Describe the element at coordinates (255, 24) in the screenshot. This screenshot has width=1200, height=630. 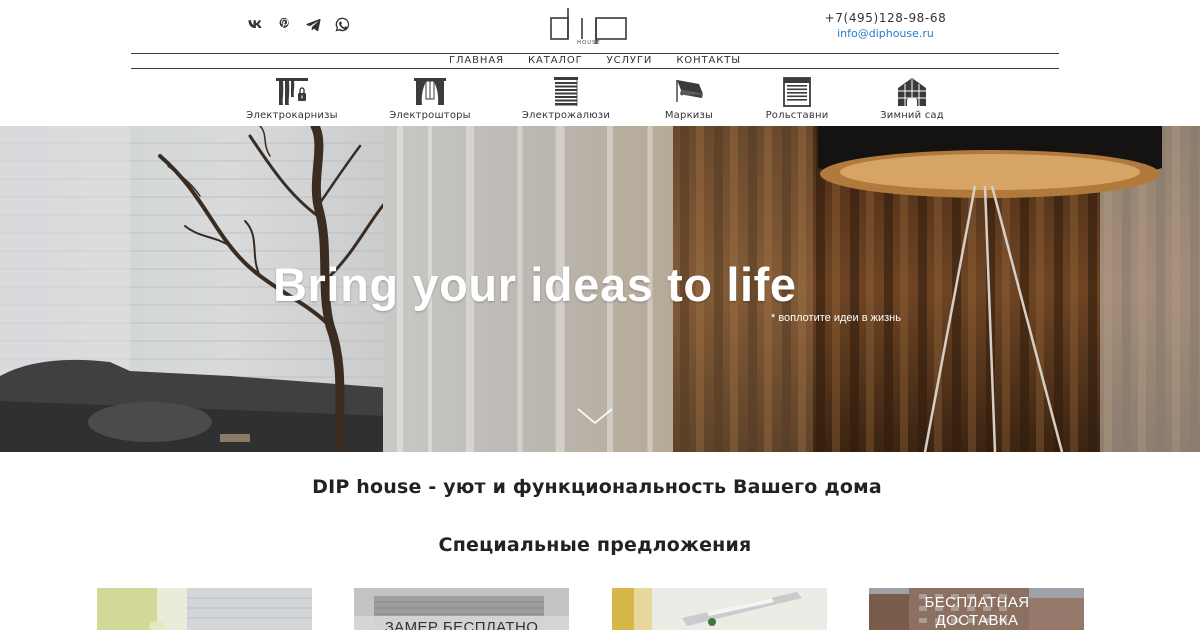
I see `vk-icon` at that location.